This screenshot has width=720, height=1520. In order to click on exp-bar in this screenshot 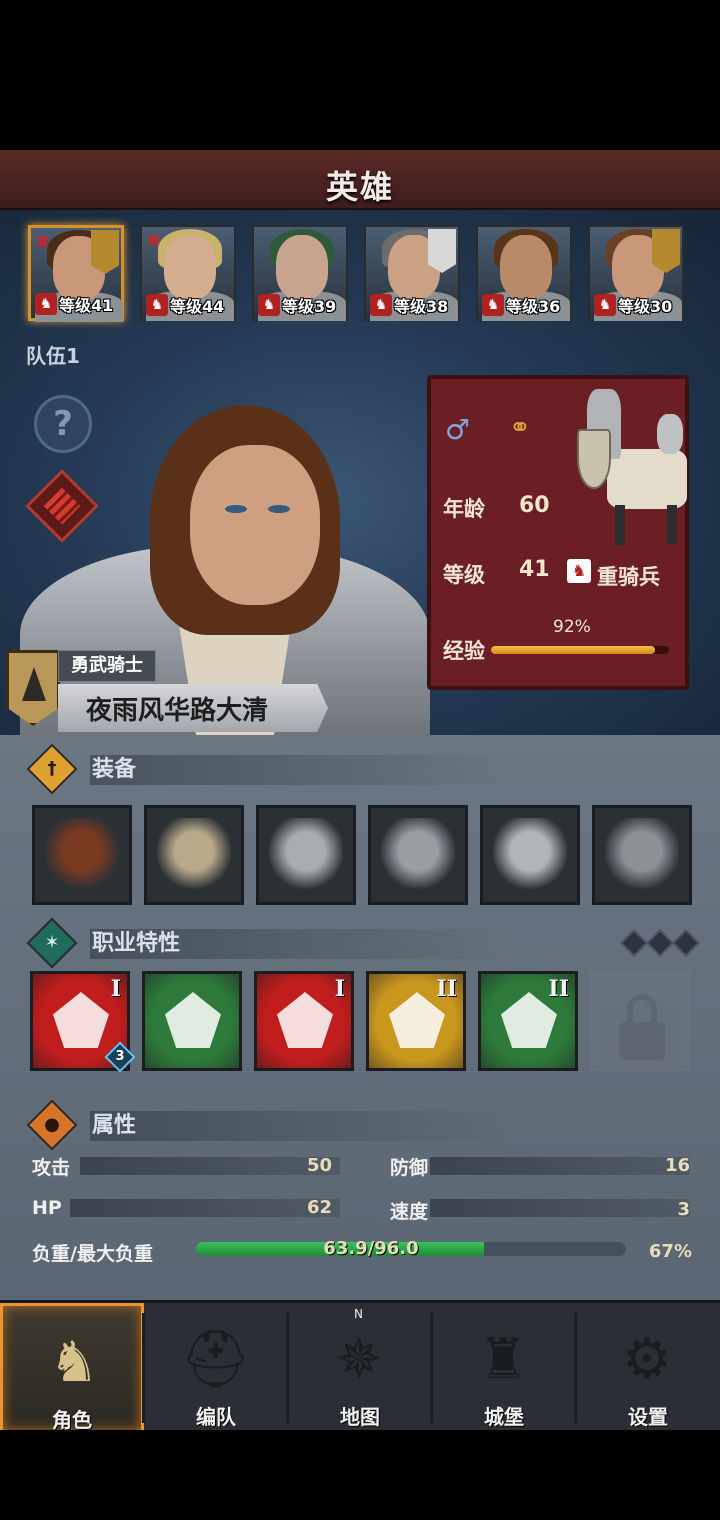, I will do `click(580, 650)`.